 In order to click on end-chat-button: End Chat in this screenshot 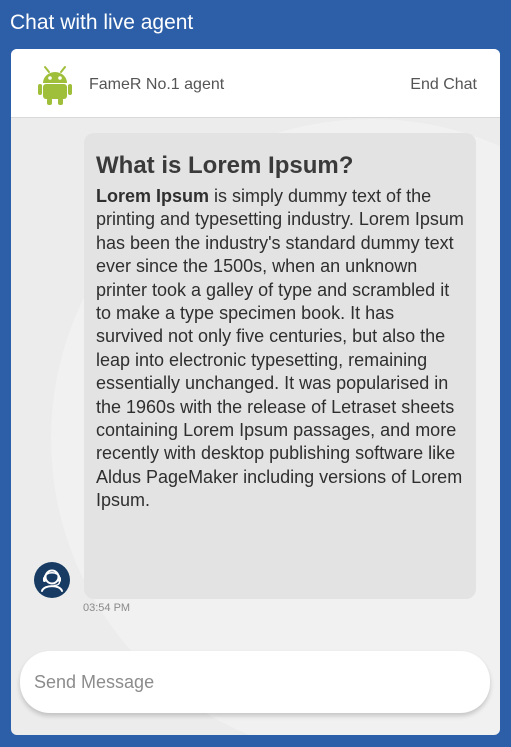, I will do `click(443, 85)`.